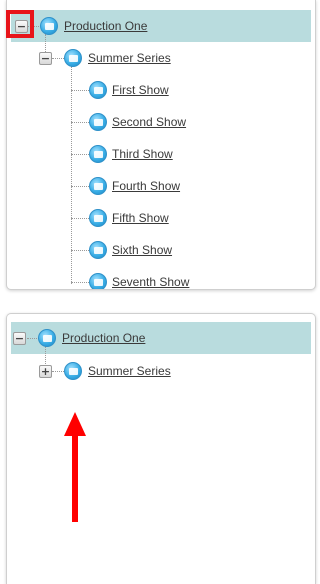 The width and height of the screenshot is (320, 584). Describe the element at coordinates (140, 218) in the screenshot. I see `tree-node-label: Fifth Show` at that location.